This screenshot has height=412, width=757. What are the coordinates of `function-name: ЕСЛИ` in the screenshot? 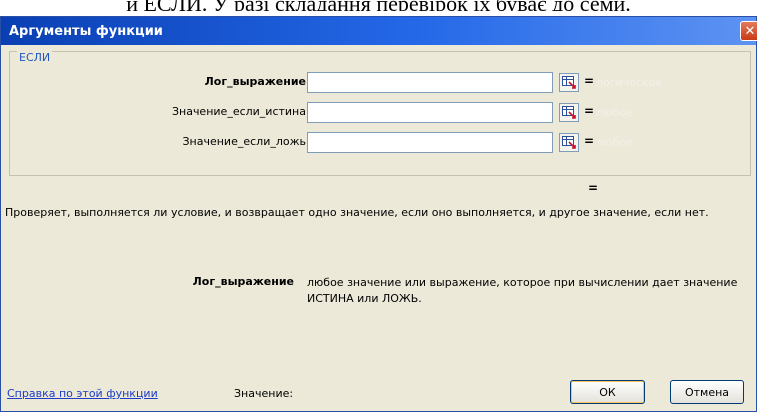 It's located at (35, 57).